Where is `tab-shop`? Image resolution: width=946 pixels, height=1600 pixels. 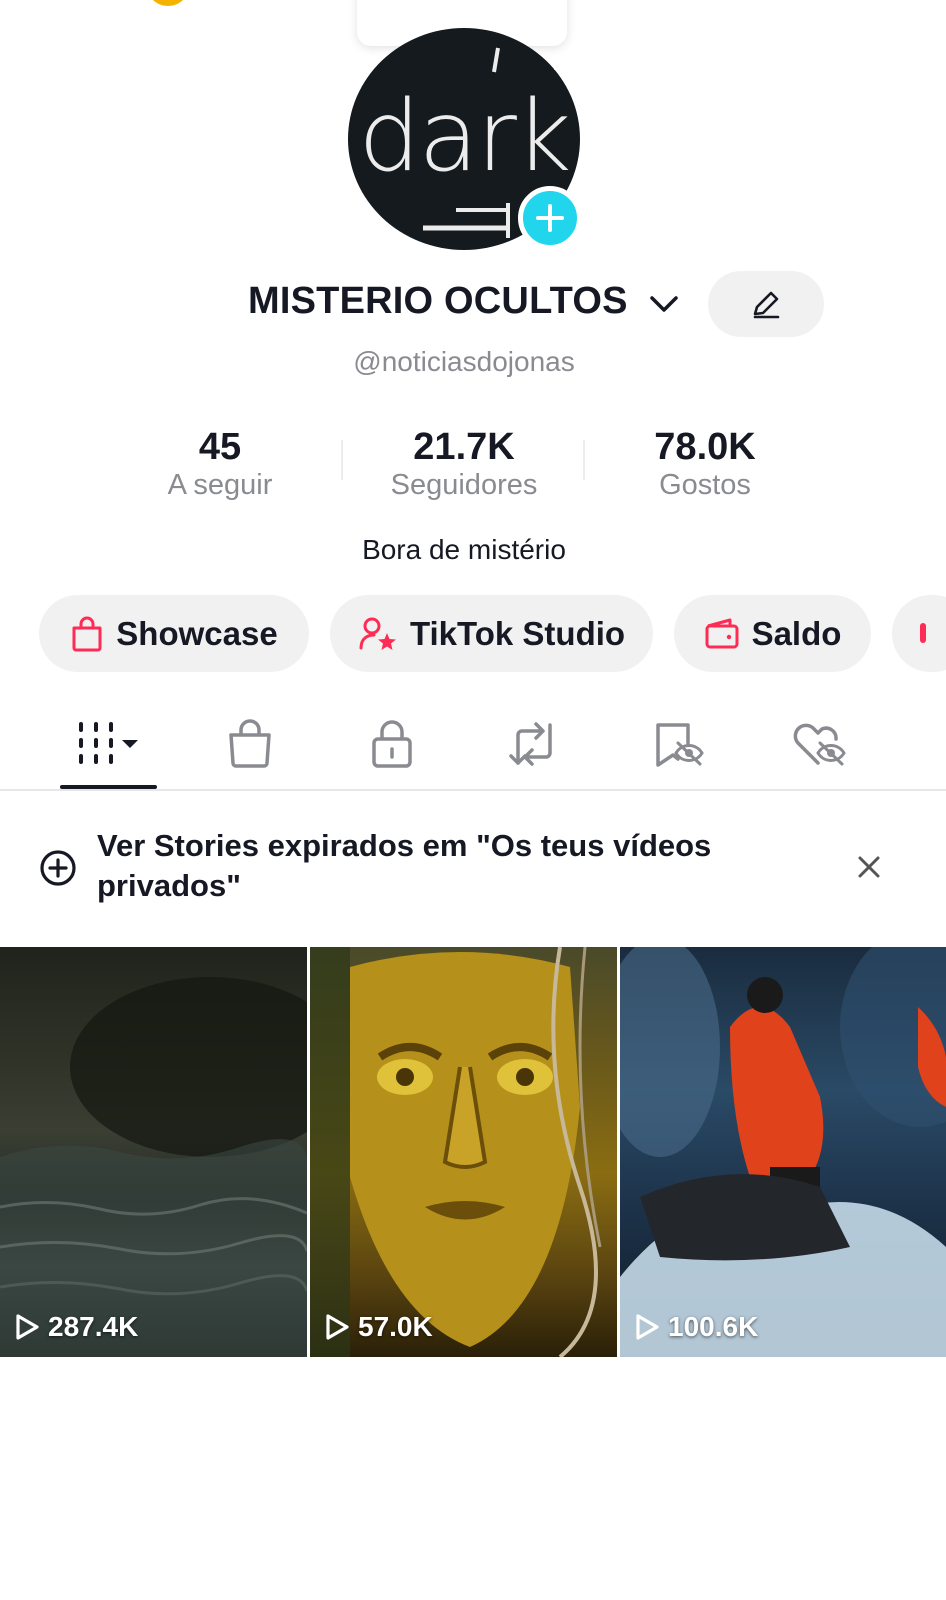 tab-shop is located at coordinates (250, 744).